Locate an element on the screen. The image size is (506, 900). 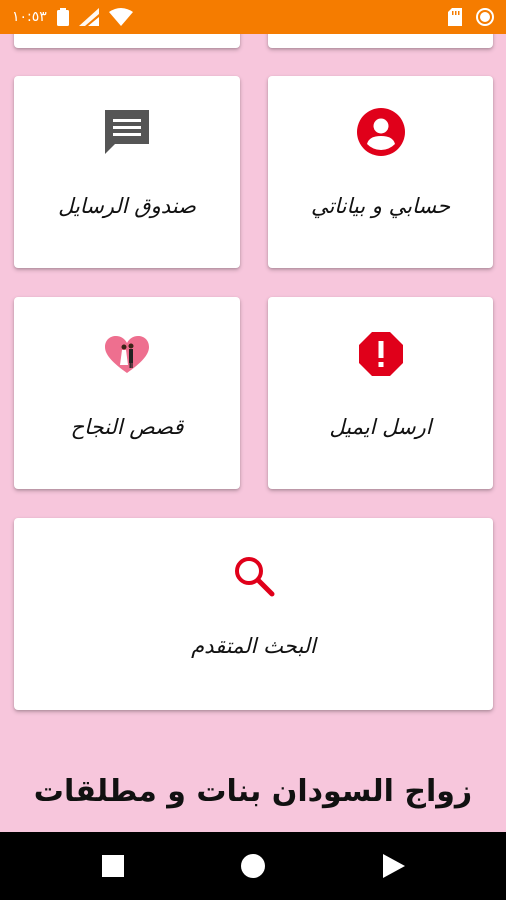
tile-inbox: صندوق الرسايل is located at coordinates (127, 172).